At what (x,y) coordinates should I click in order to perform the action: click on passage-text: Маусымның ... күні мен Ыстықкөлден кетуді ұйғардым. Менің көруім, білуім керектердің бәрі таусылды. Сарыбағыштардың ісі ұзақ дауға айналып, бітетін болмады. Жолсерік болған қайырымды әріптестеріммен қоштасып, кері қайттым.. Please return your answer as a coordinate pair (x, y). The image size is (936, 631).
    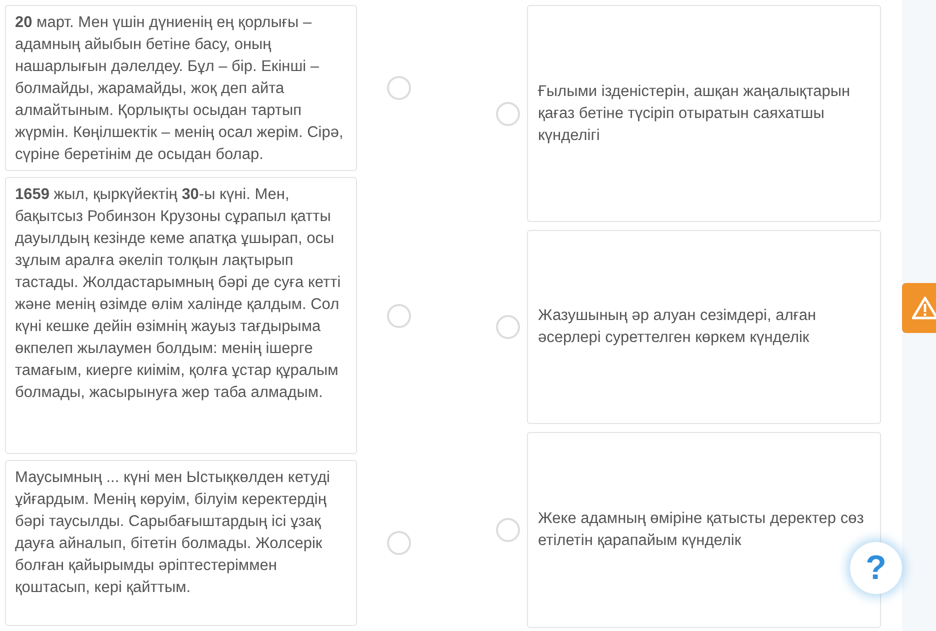
    Looking at the image, I should click on (173, 533).